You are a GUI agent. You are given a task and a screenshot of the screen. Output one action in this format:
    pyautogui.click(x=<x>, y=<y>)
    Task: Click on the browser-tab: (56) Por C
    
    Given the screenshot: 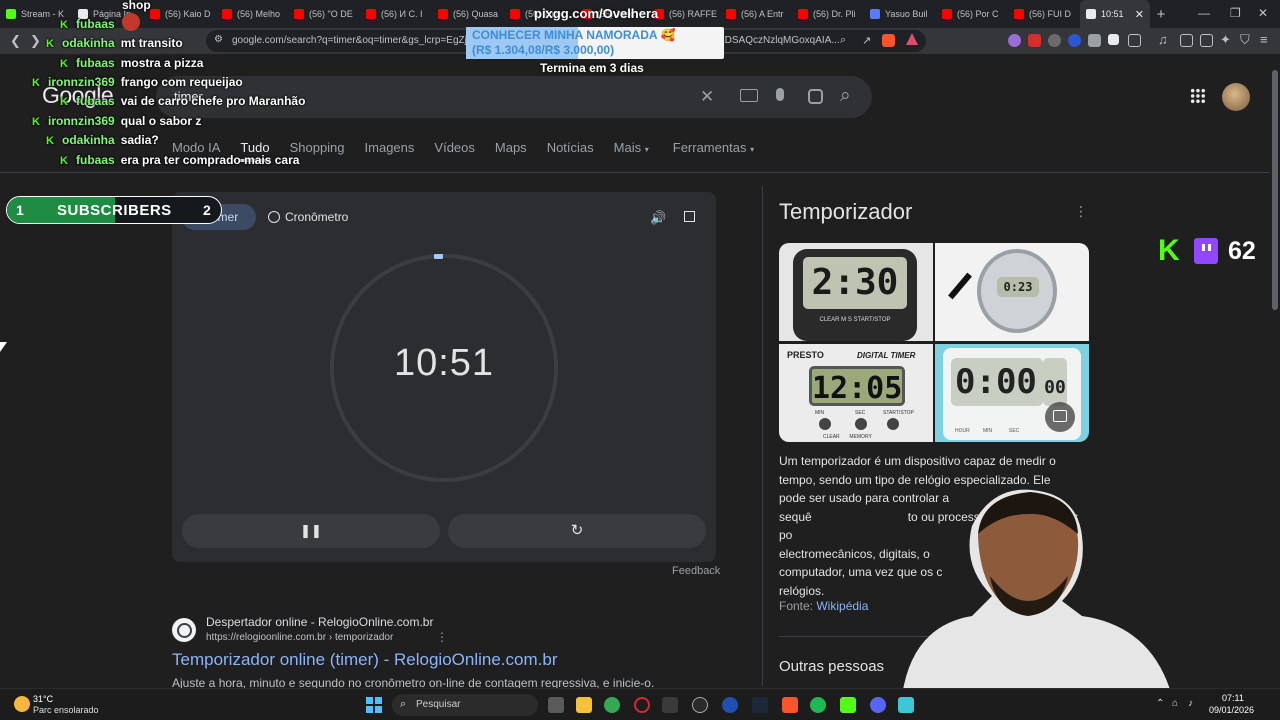 What is the action you would take?
    pyautogui.click(x=972, y=14)
    